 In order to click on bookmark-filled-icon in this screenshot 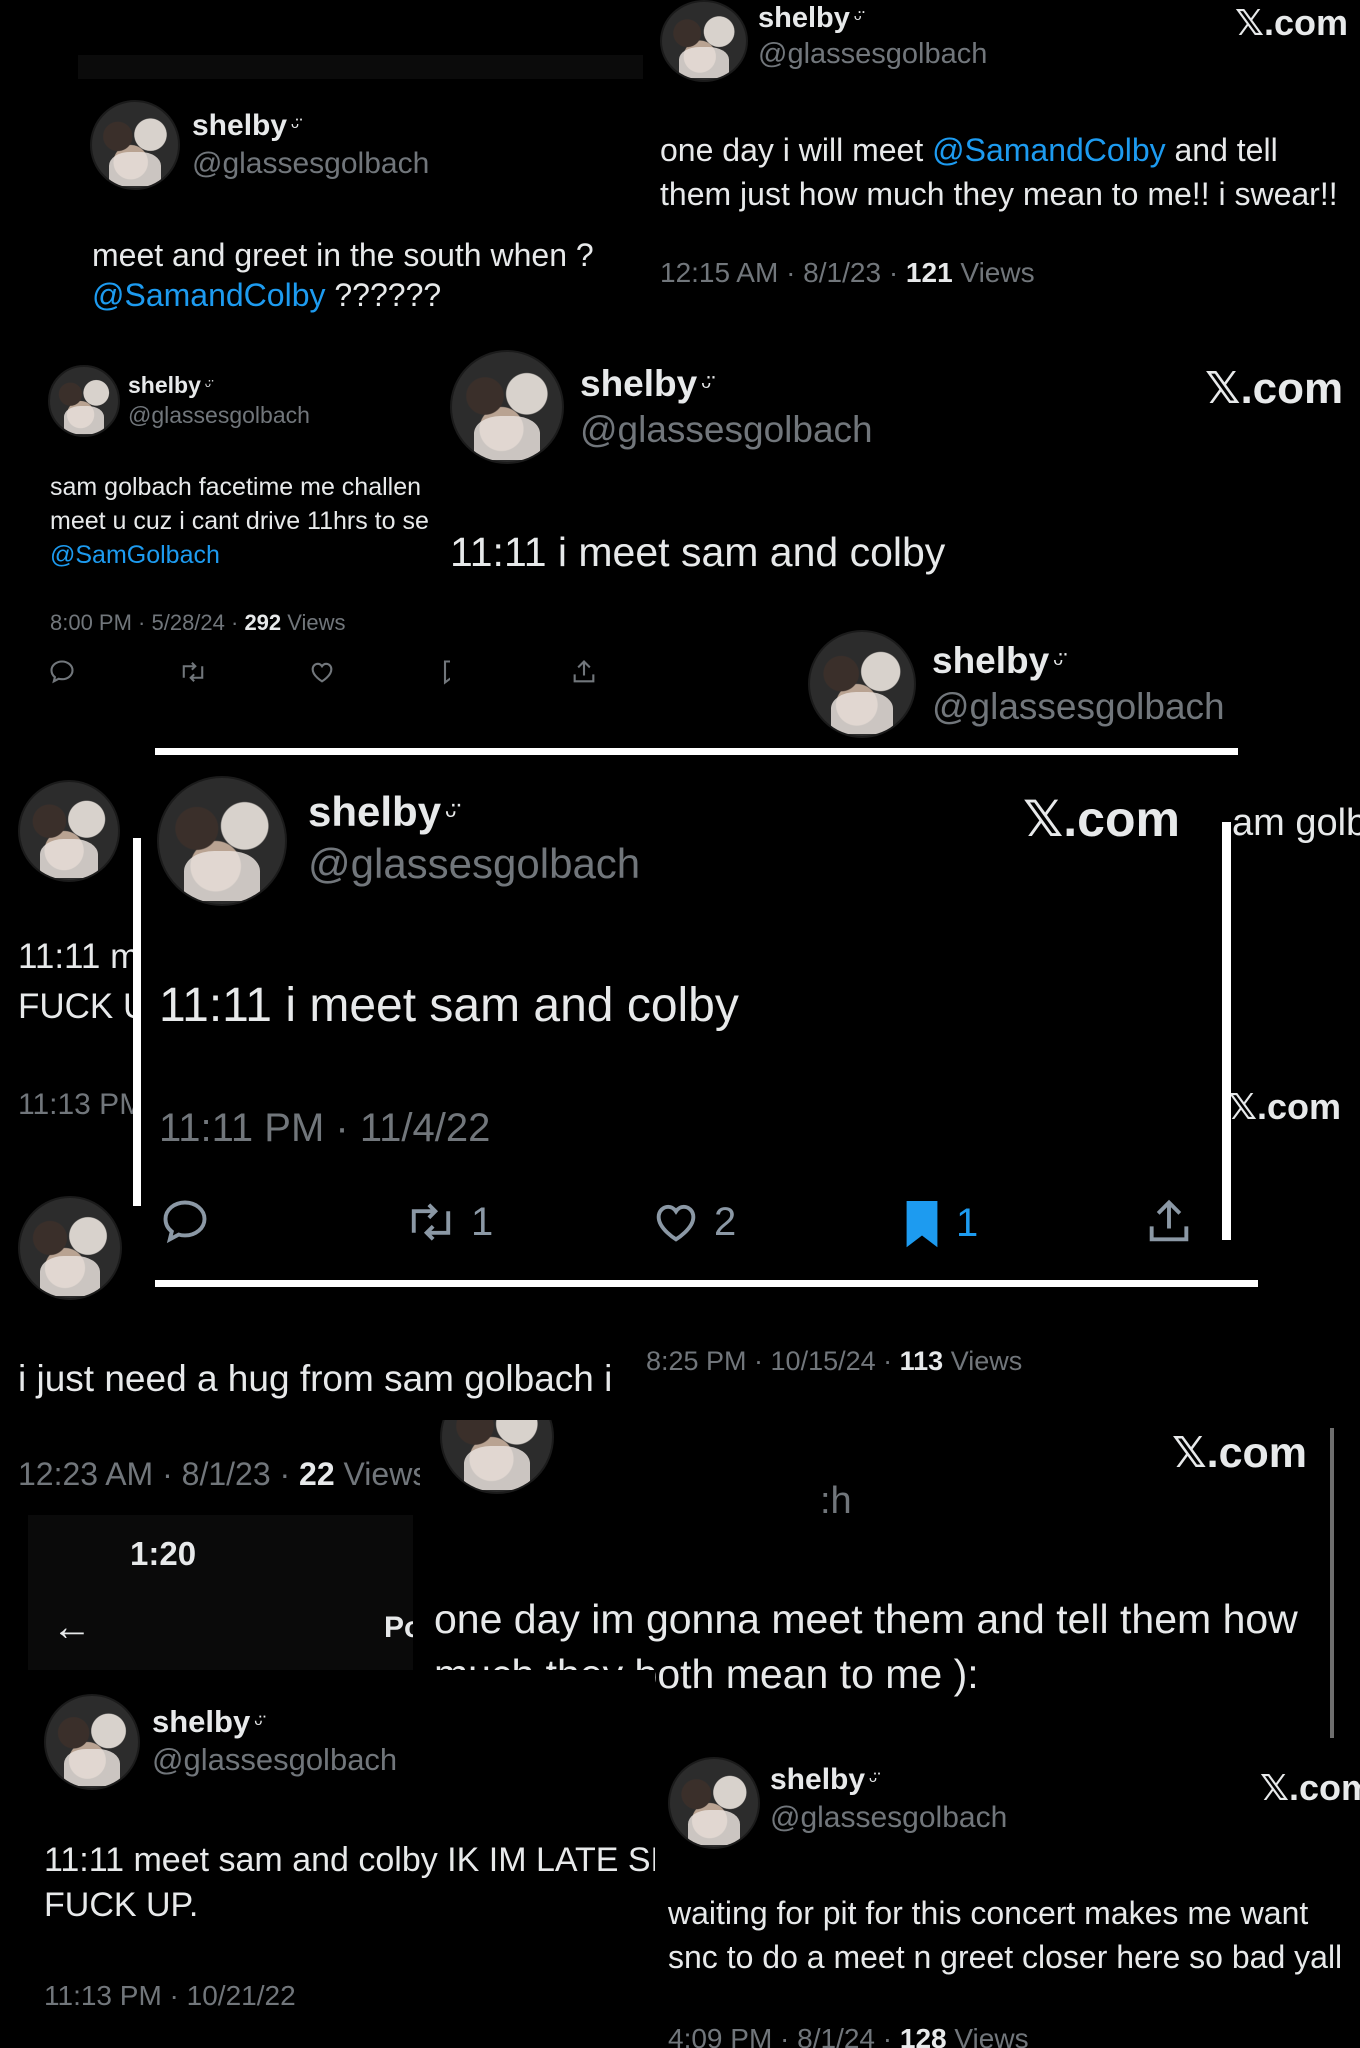, I will do `click(922, 1224)`.